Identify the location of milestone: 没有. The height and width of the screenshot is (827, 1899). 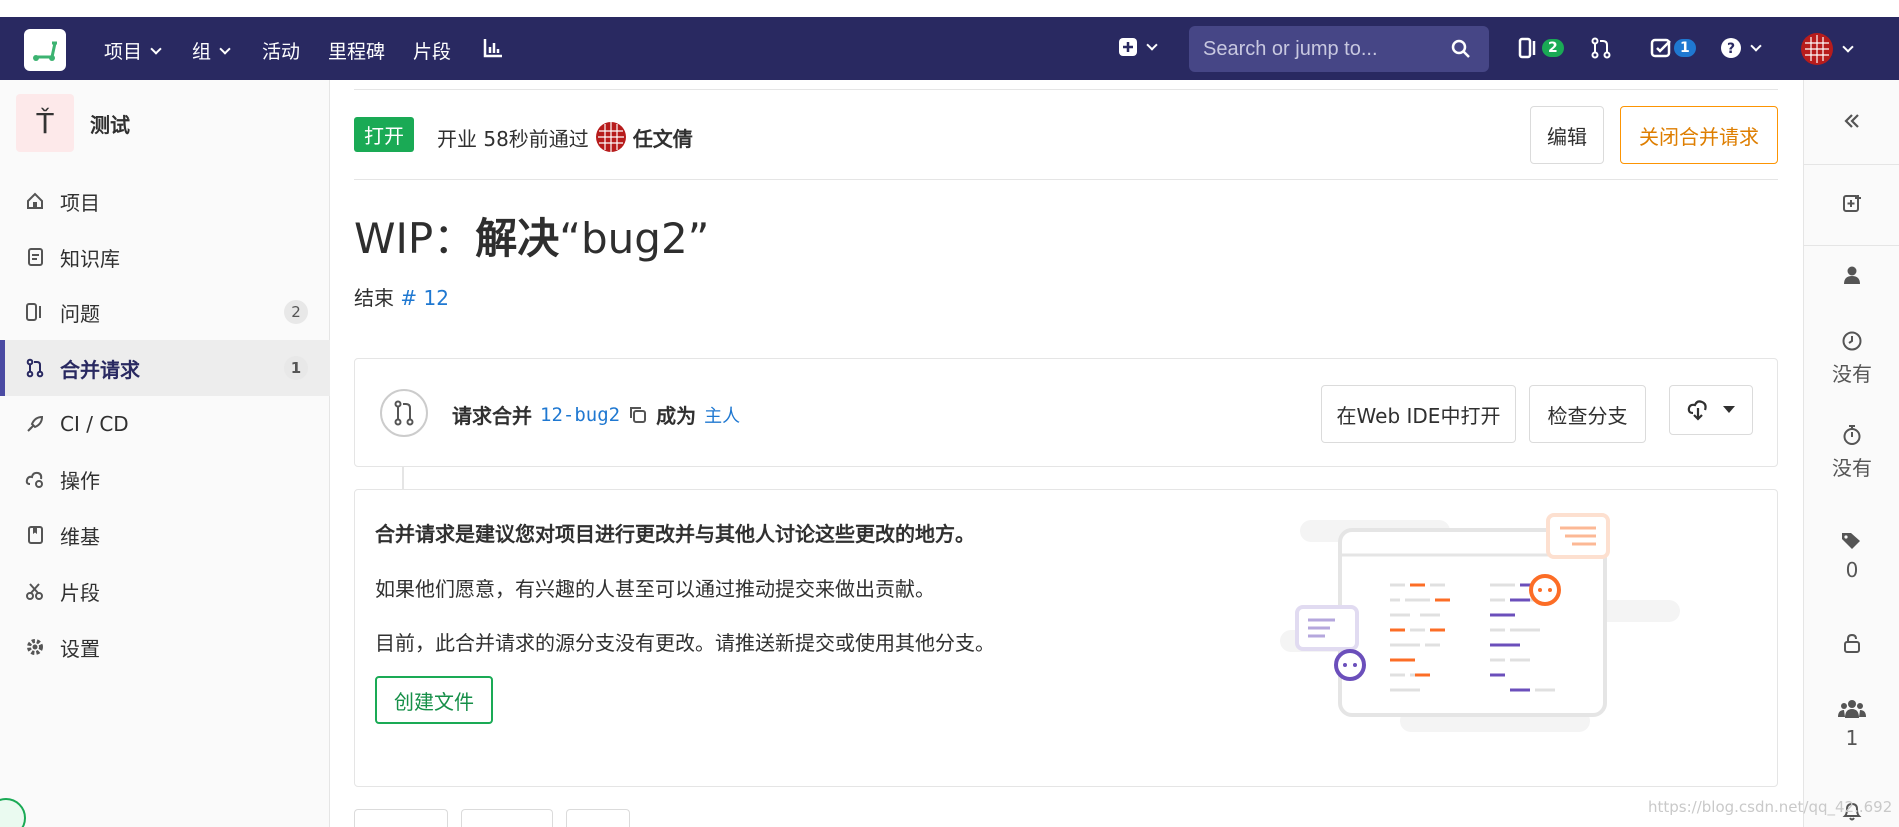
(1851, 358).